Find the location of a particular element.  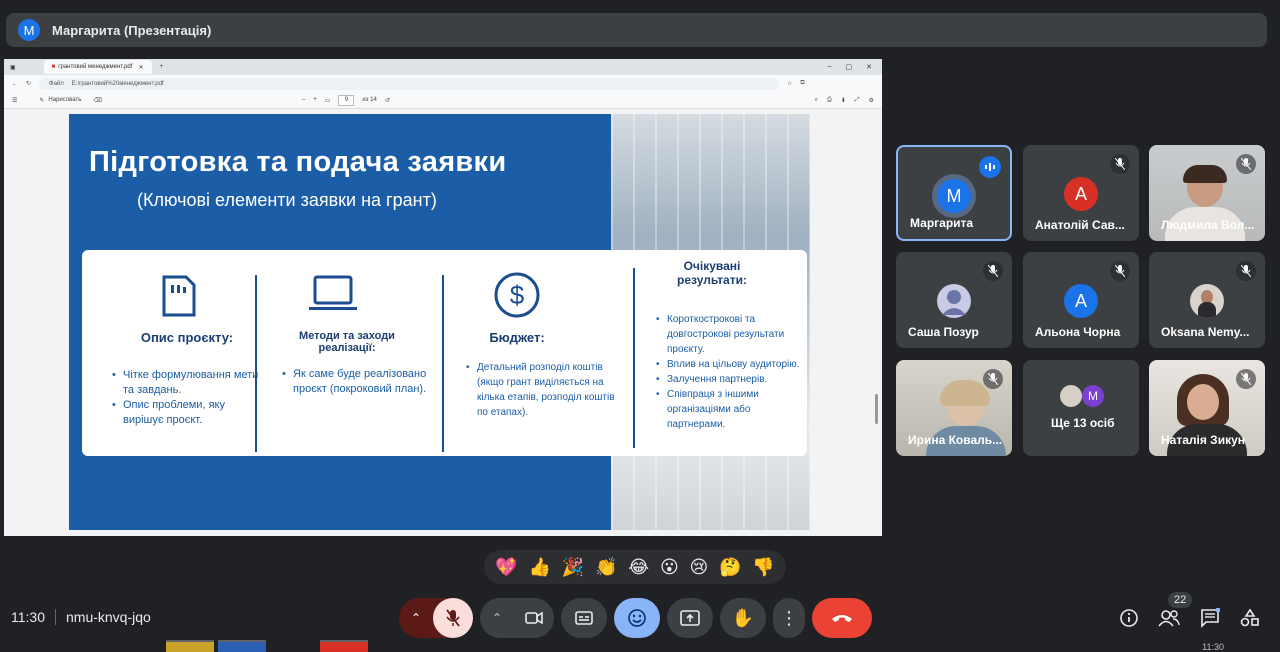

raise-hand-button: ✋ is located at coordinates (743, 618).